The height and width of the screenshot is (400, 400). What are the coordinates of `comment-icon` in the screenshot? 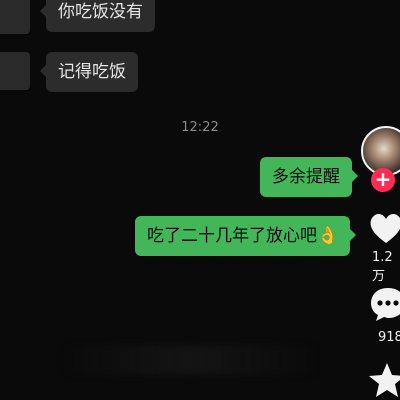 It's located at (385, 304).